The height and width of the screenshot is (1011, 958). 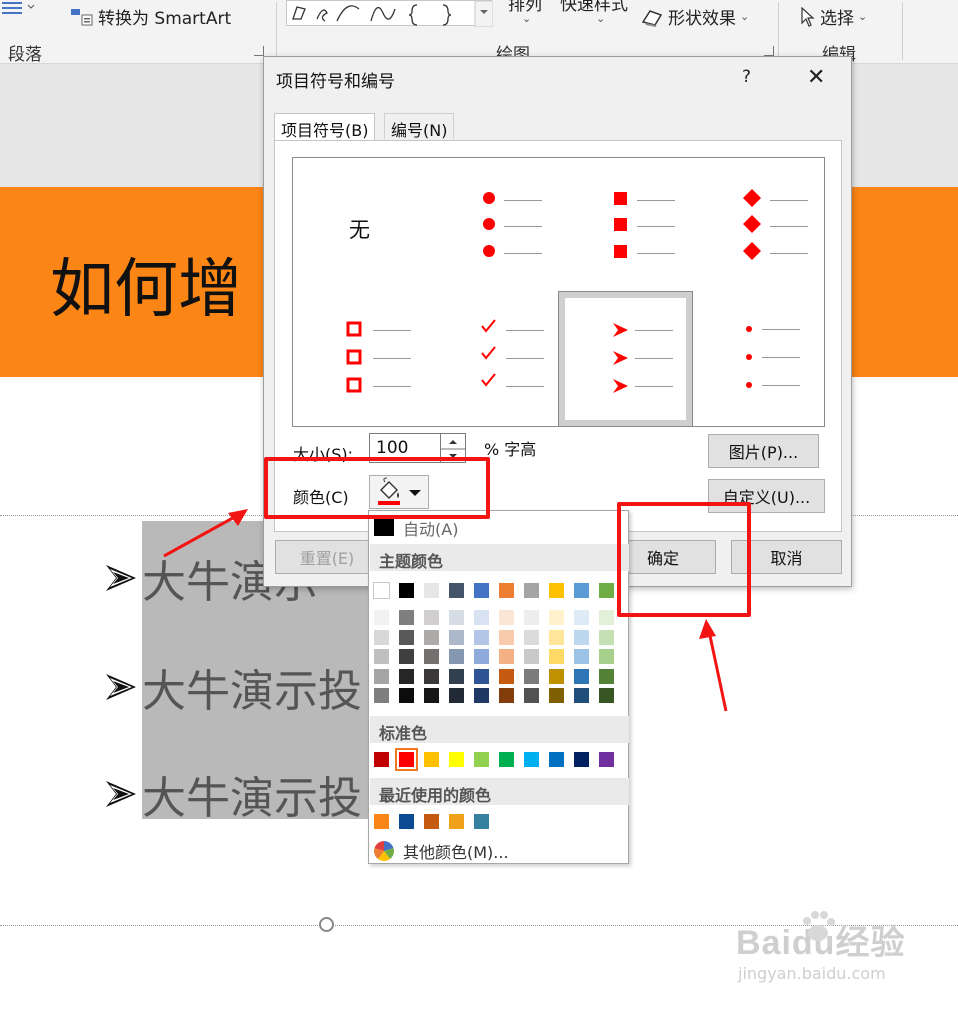 What do you see at coordinates (694, 16) in the screenshot?
I see `shape-effects-button: 形状效果 ⌄` at bounding box center [694, 16].